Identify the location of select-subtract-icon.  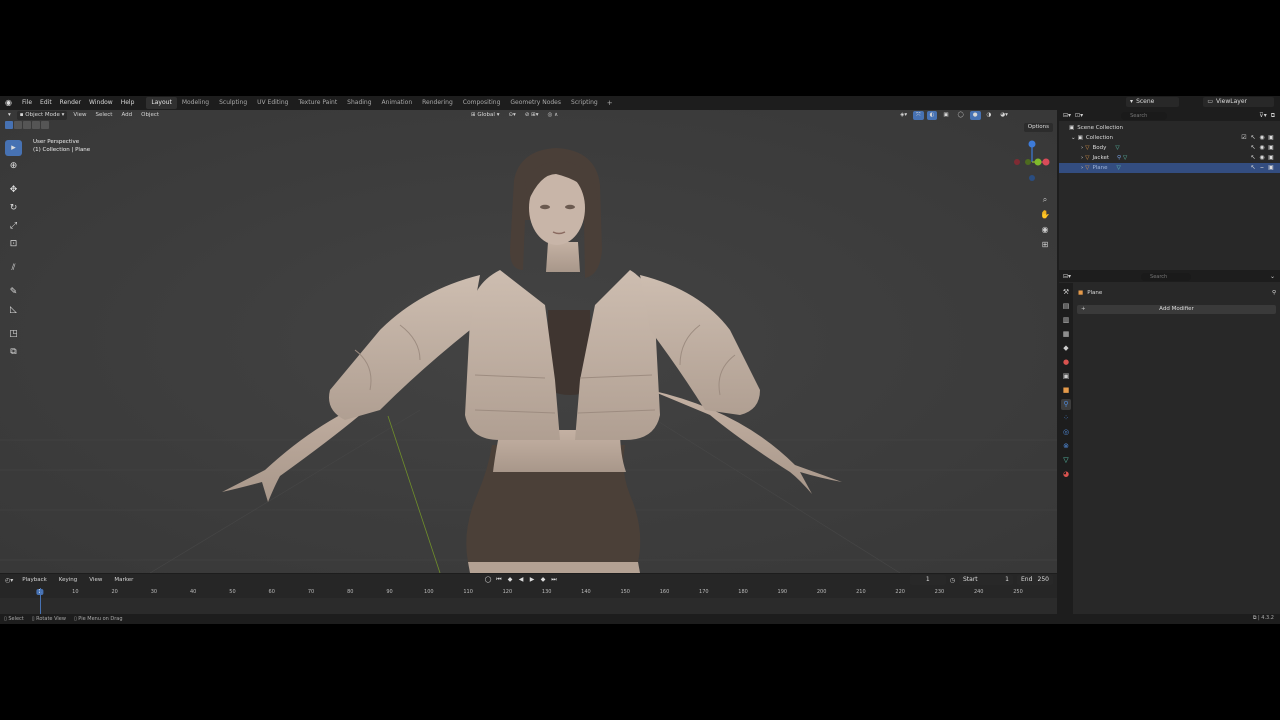
(27, 125).